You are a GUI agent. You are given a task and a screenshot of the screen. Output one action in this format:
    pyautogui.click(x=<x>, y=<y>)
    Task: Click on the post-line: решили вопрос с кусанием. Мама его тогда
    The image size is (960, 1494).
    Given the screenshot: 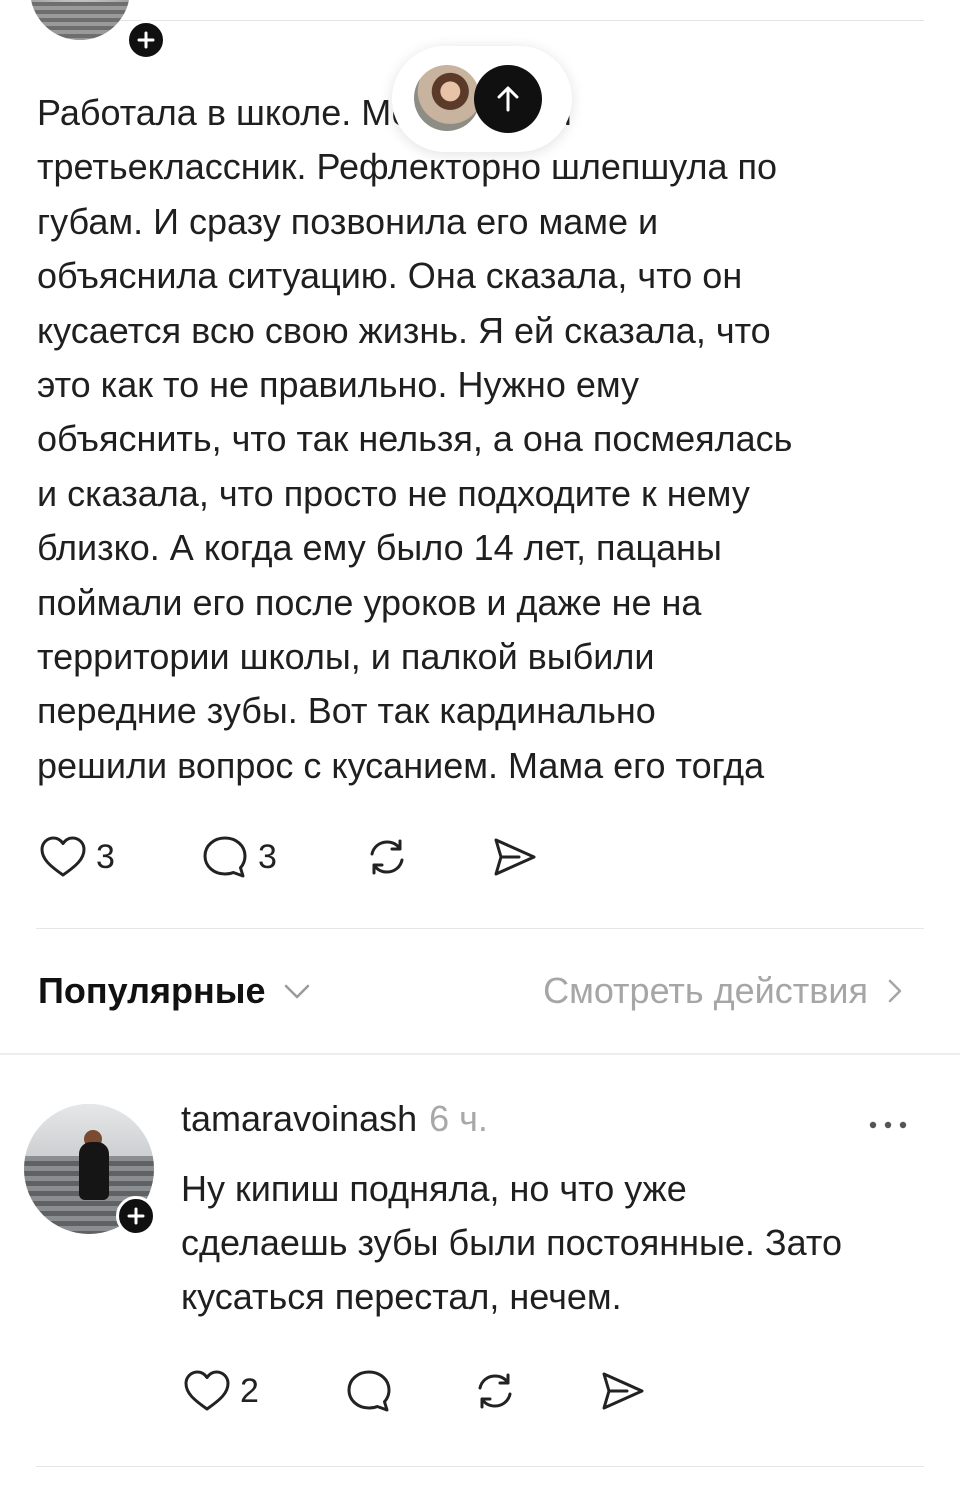 What is the action you would take?
    pyautogui.click(x=401, y=765)
    